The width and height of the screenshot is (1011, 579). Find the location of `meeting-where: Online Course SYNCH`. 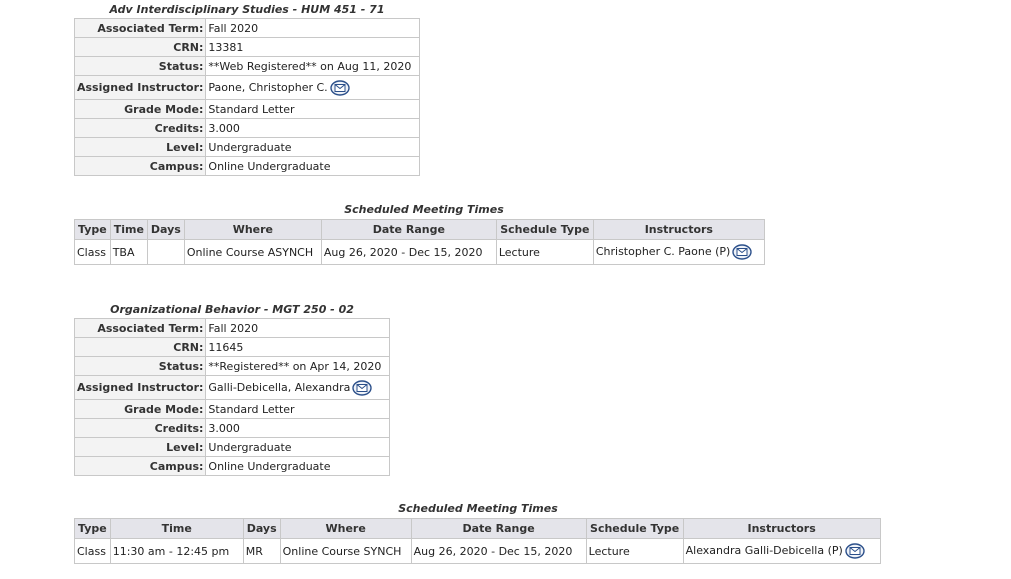

meeting-where: Online Course SYNCH is located at coordinates (345, 551).